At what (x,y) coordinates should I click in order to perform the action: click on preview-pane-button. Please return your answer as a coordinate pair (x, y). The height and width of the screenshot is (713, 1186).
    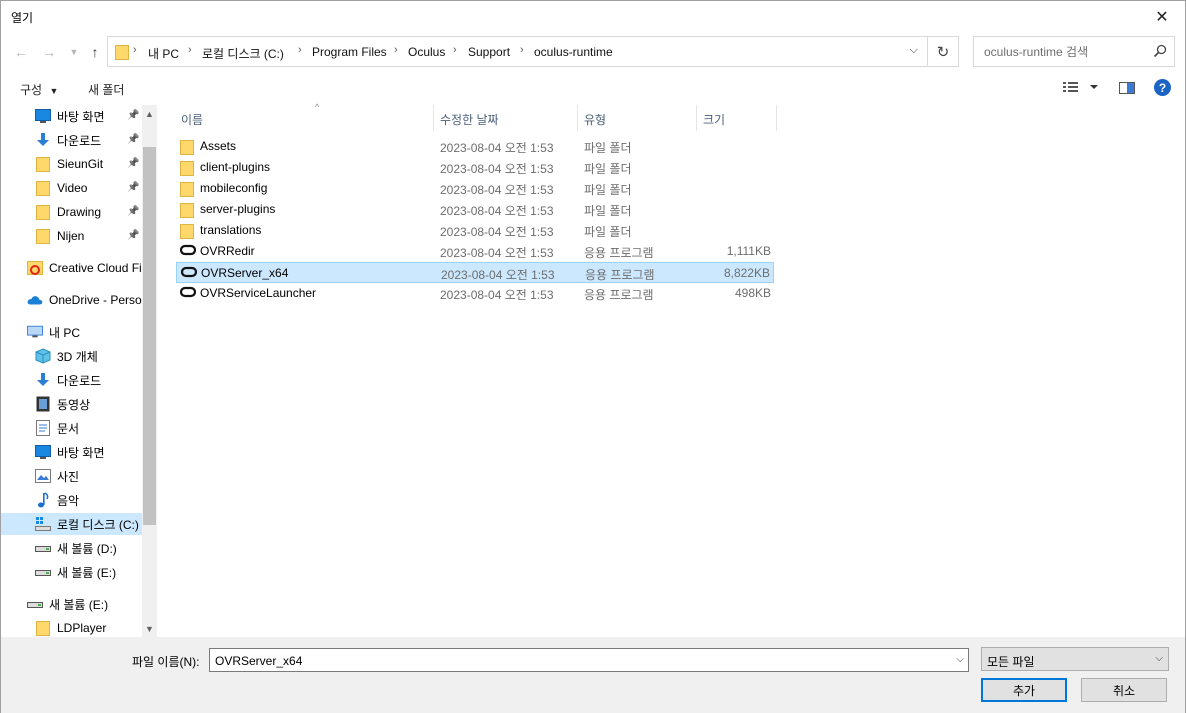
    Looking at the image, I should click on (1127, 89).